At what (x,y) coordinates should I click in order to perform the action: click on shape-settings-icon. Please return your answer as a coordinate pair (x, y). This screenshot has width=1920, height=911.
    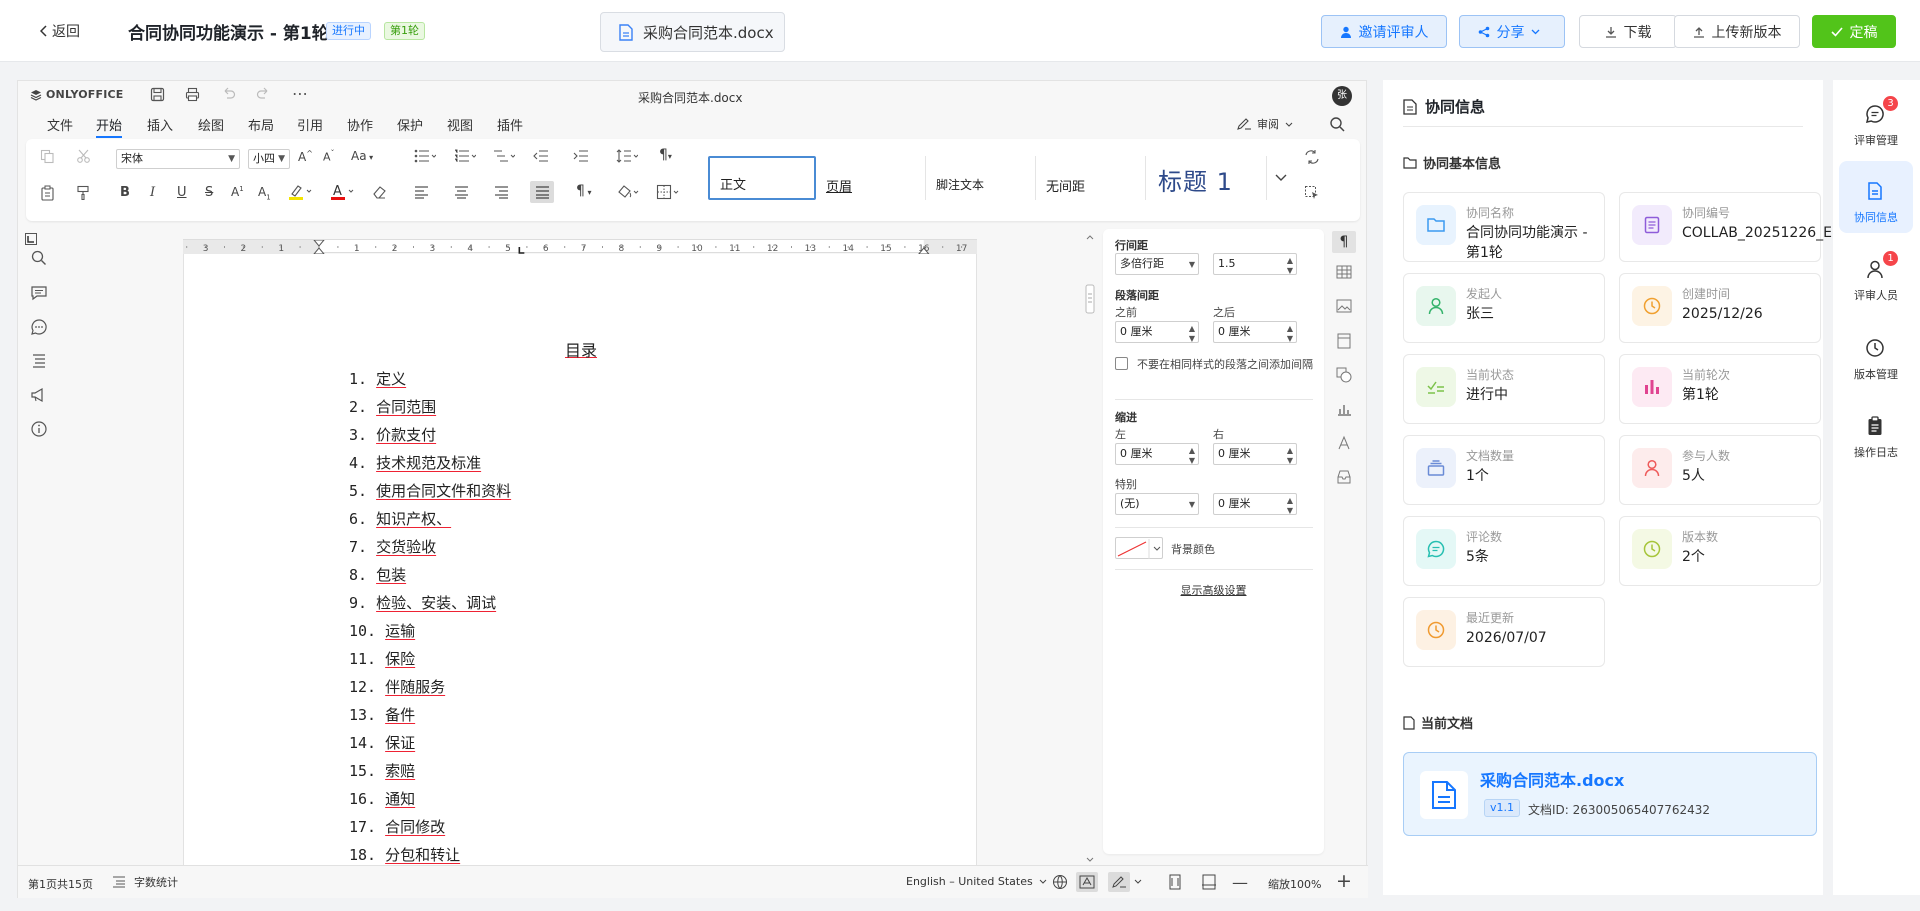
    Looking at the image, I should click on (1344, 375).